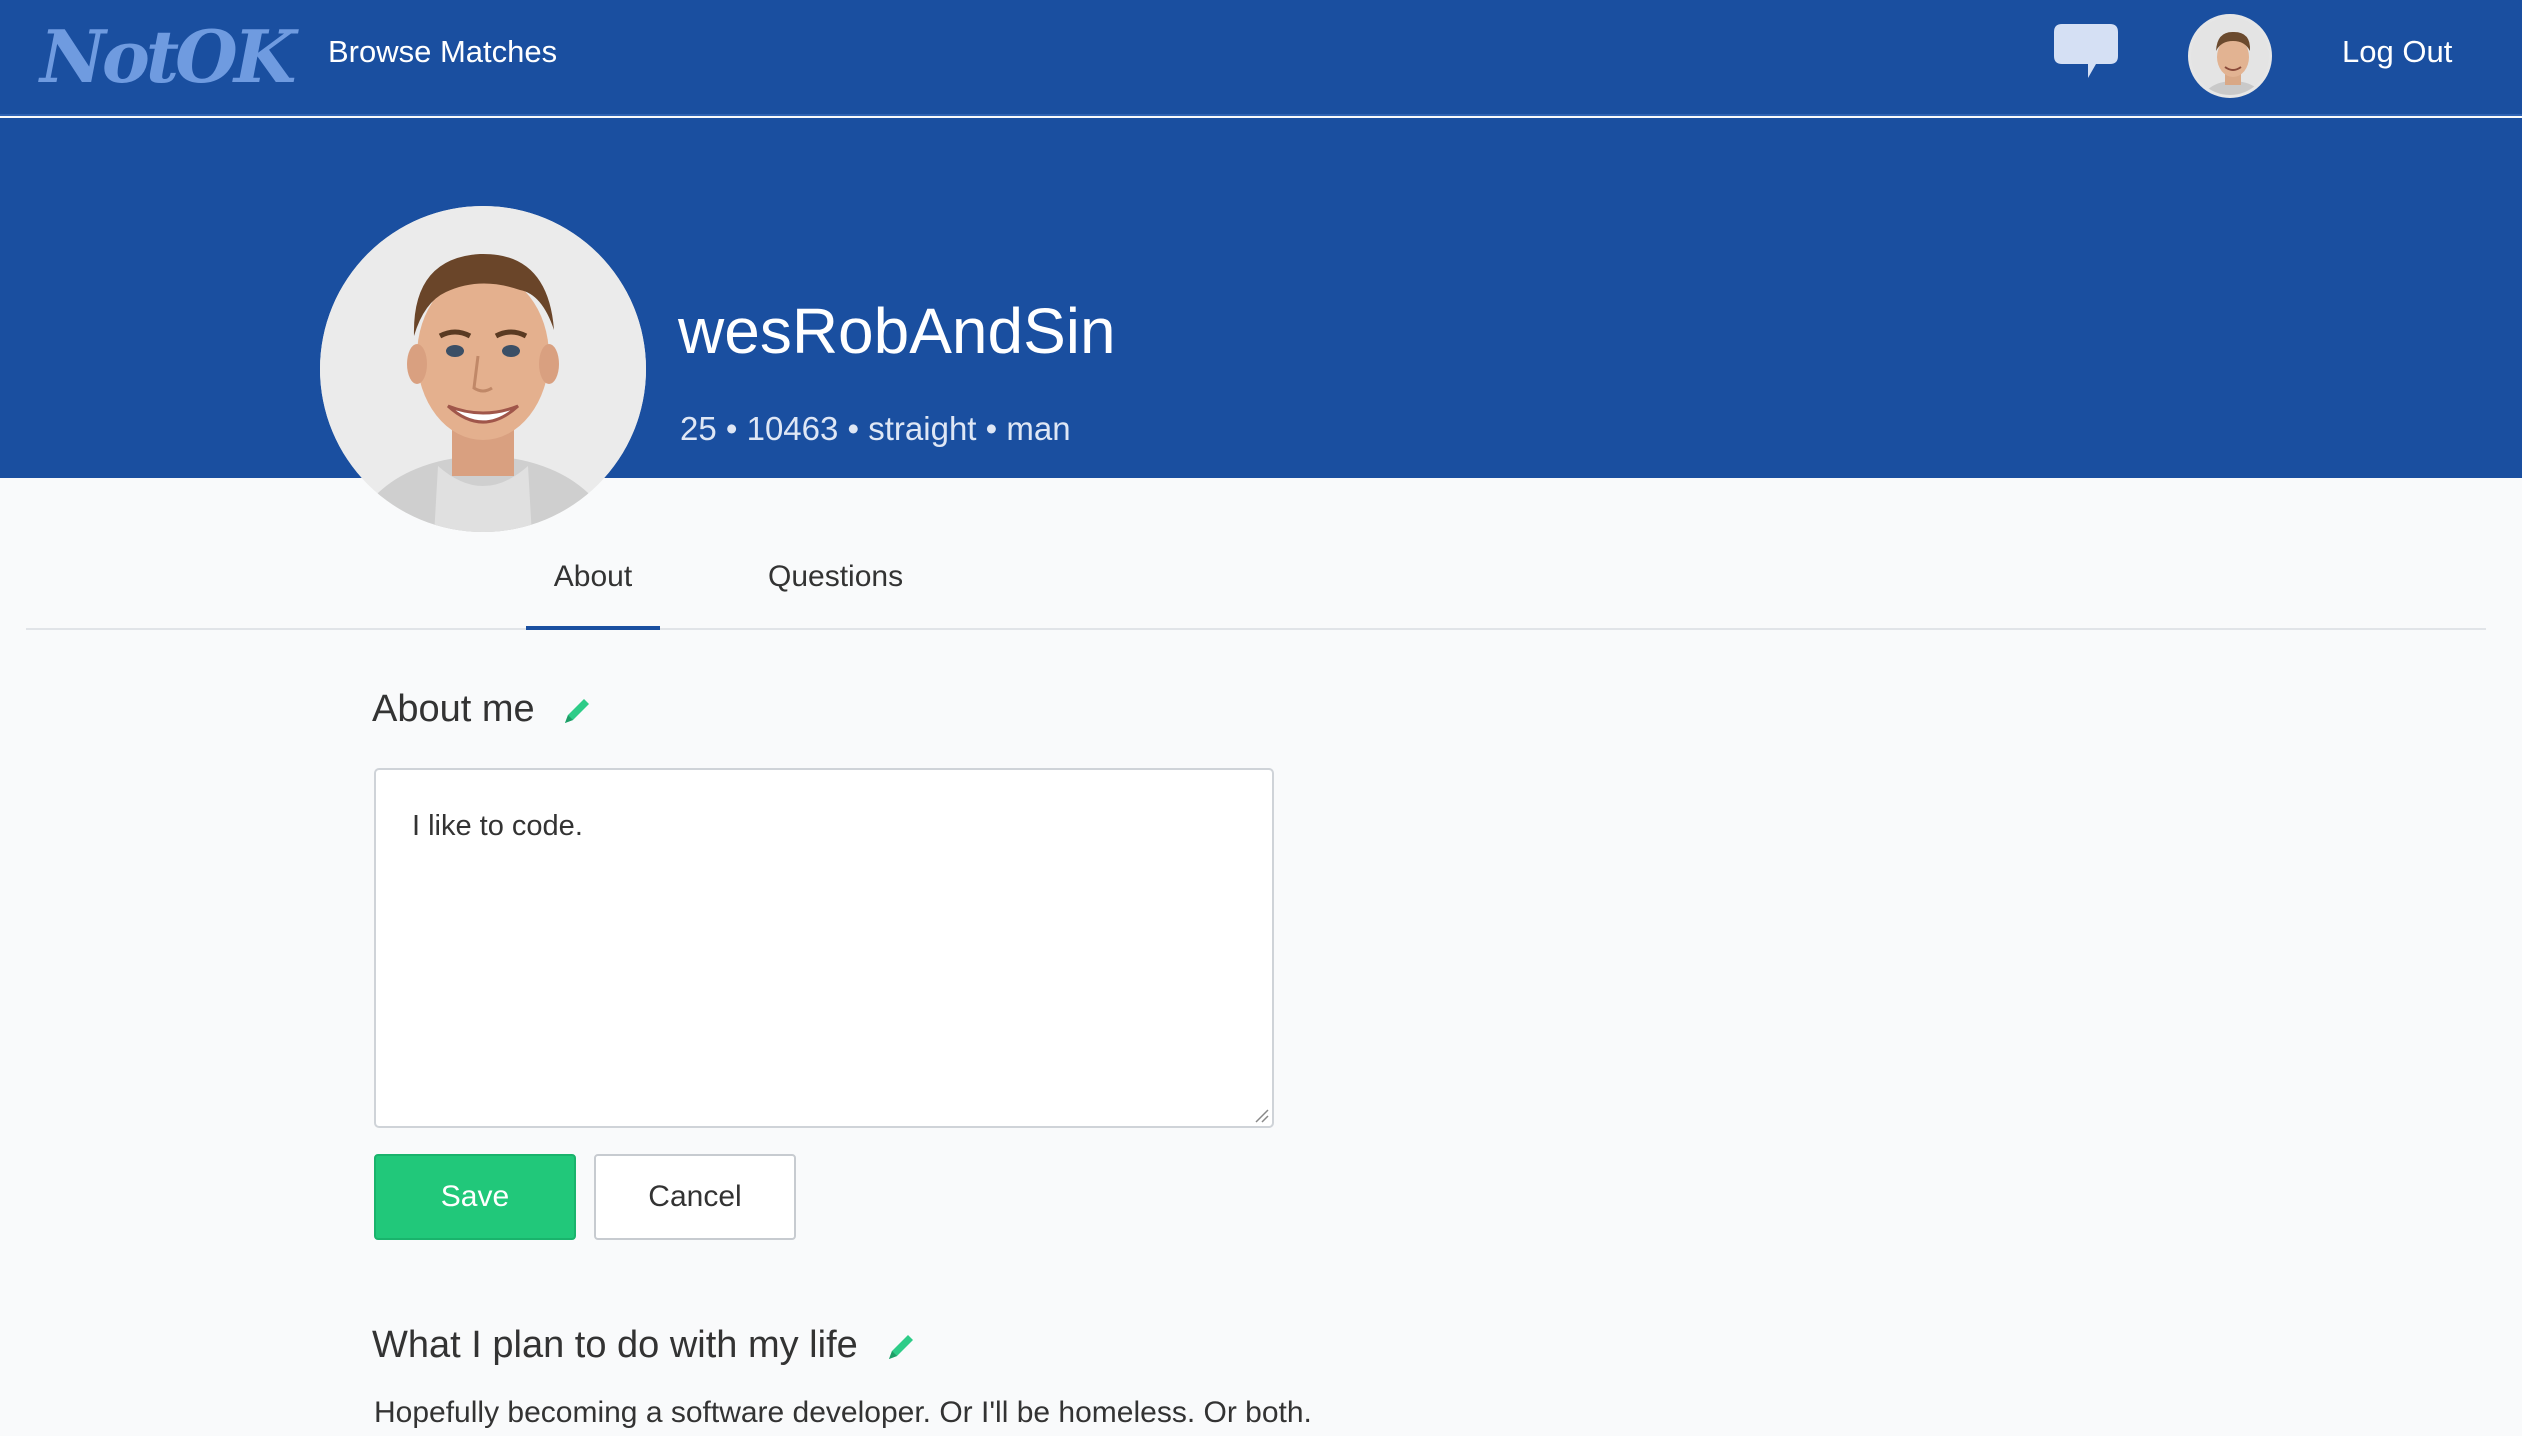  I want to click on profile-username: wesRobAndSin, so click(897, 331).